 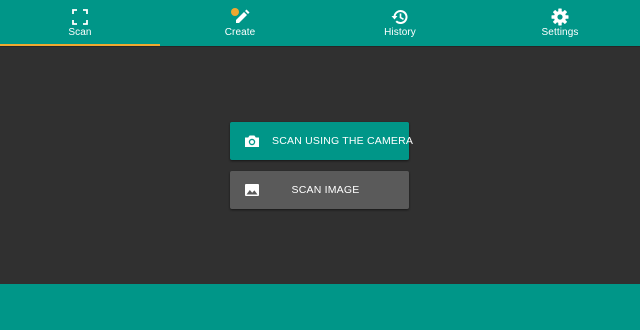 I want to click on tab-settings: Settings, so click(x=560, y=23).